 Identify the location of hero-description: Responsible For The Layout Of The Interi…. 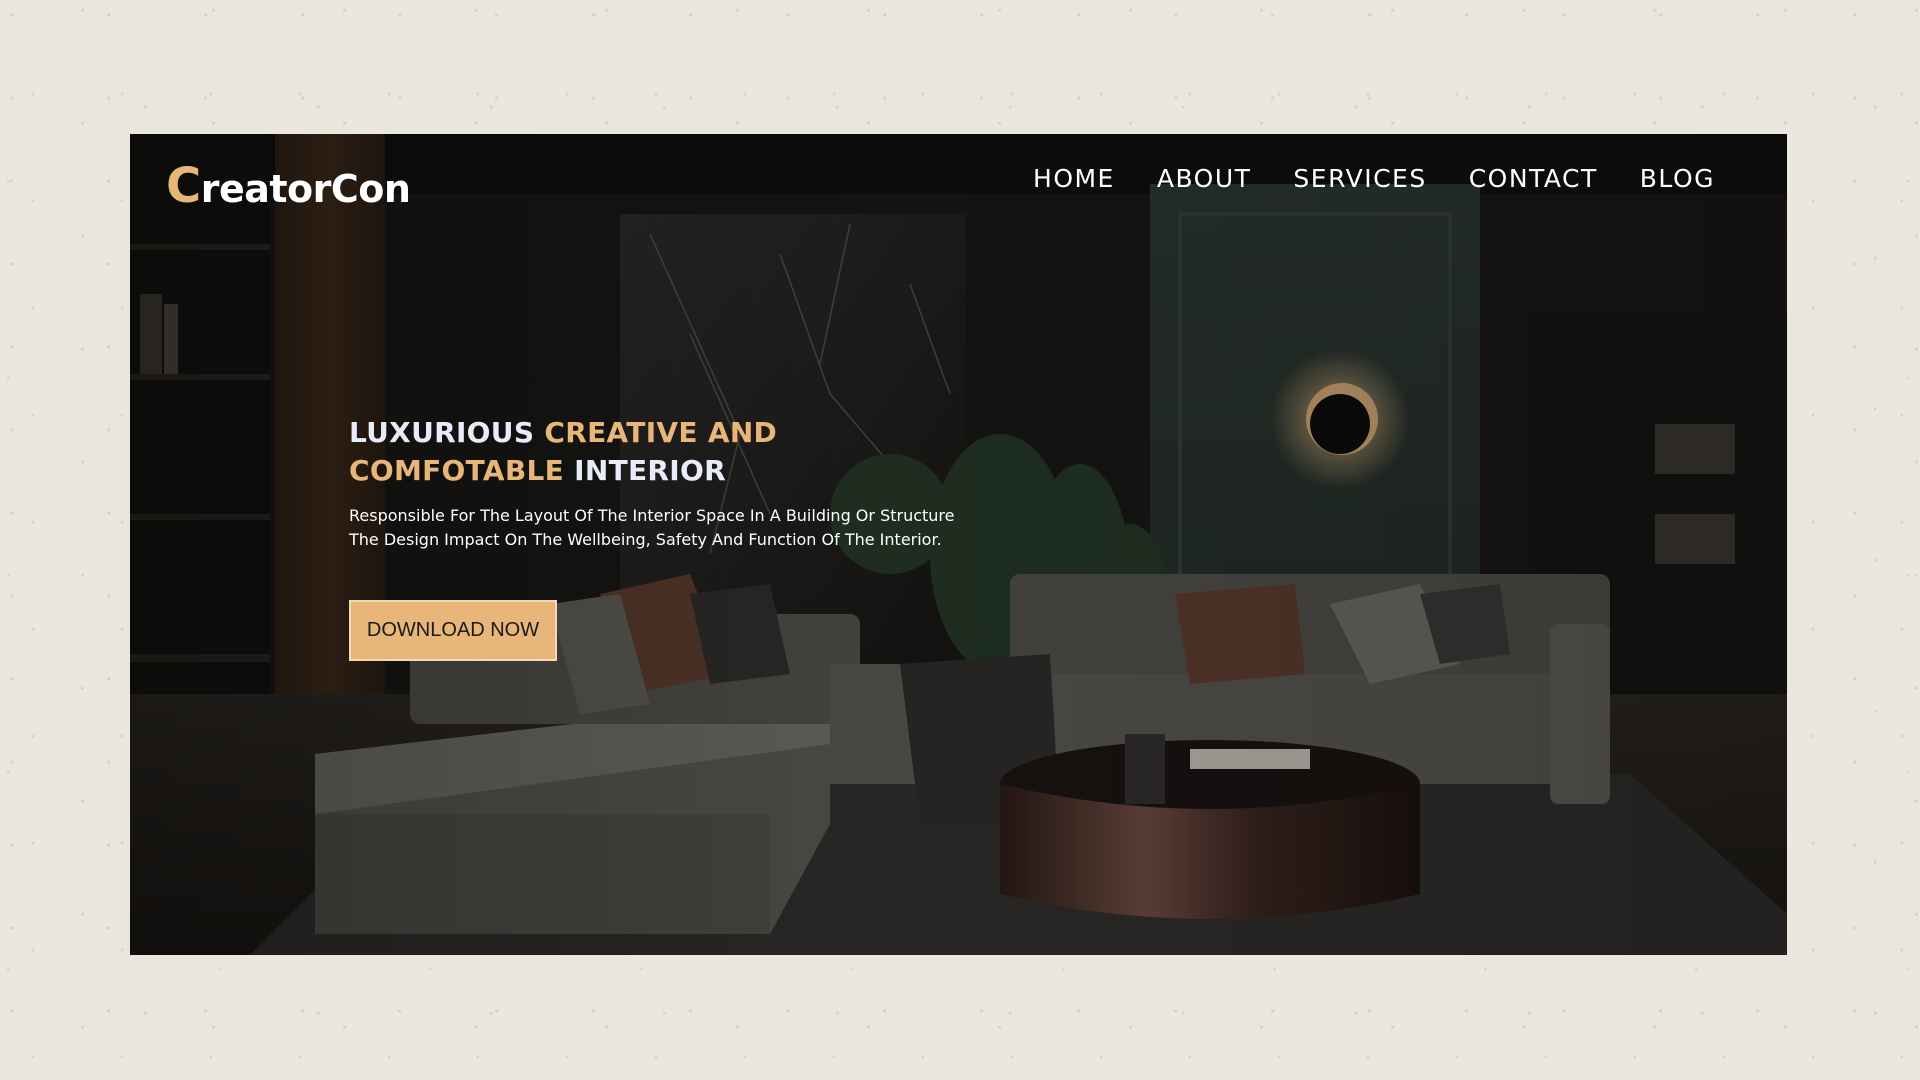
(729, 528).